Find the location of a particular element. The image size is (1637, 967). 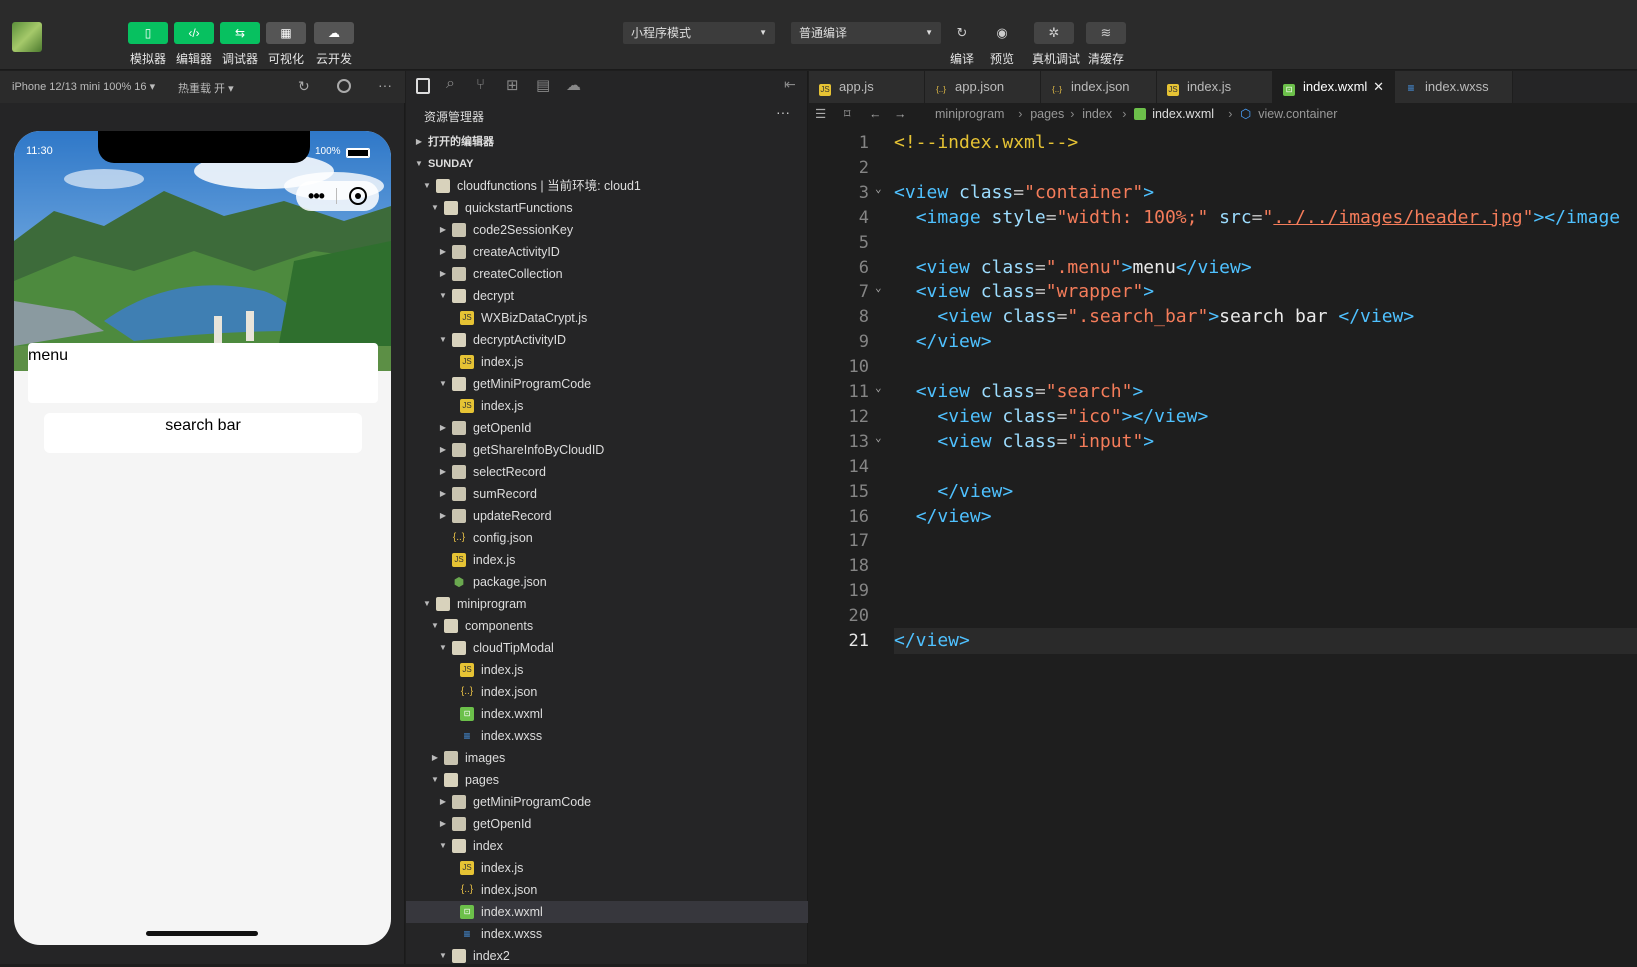

wxss-file-icon: ≡ is located at coordinates (1411, 88).